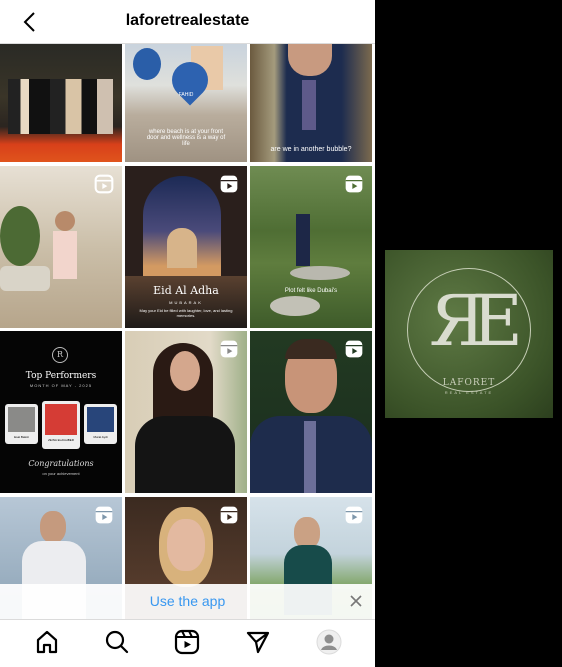 The width and height of the screenshot is (562, 667). I want to click on bottom-nav, so click(187, 643).